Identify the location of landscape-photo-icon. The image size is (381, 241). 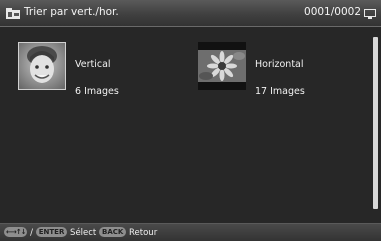
(222, 66).